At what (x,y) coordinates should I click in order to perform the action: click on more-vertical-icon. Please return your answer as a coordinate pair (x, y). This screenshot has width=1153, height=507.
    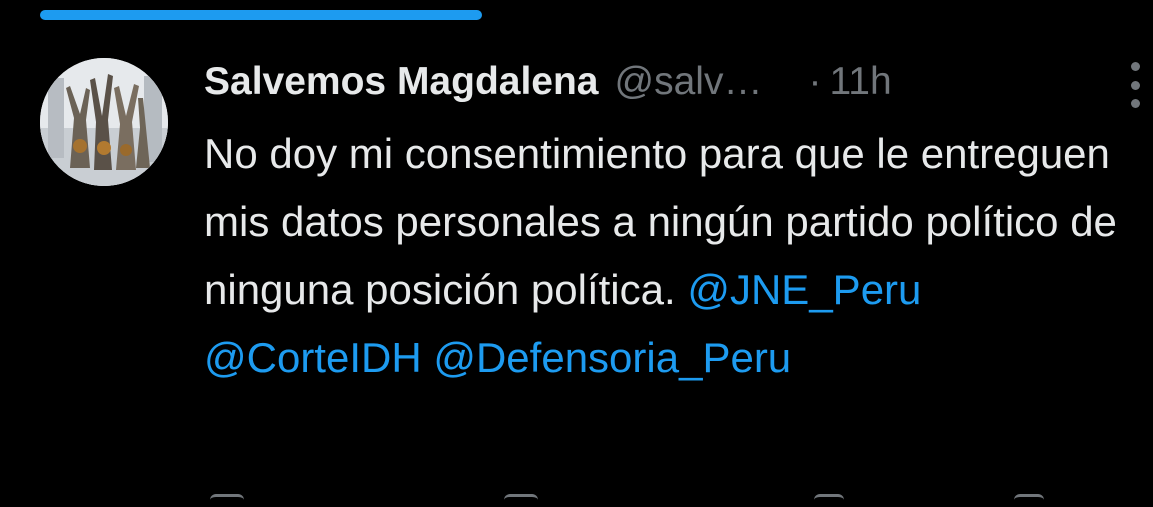
    Looking at the image, I should click on (1135, 85).